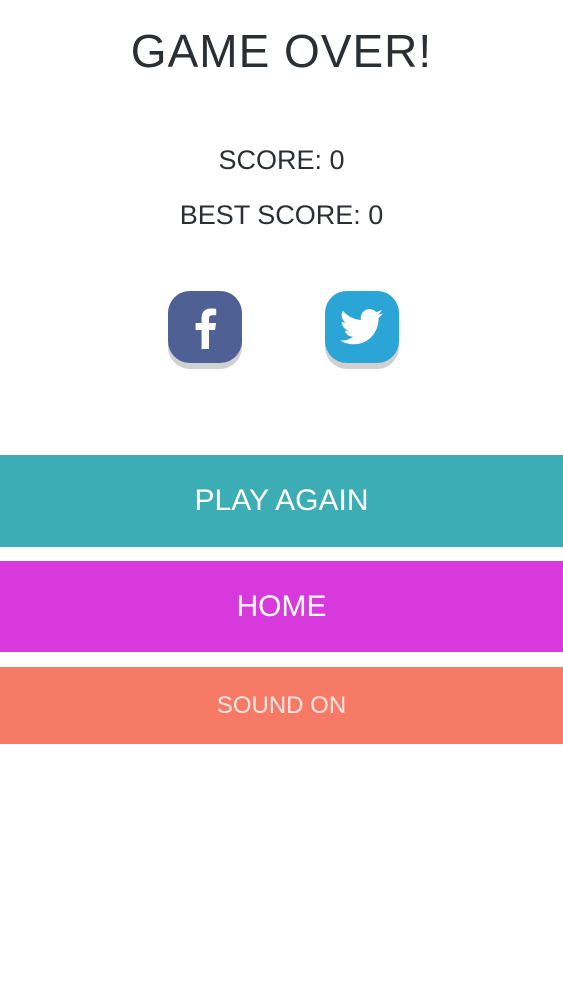 This screenshot has width=563, height=1000. Describe the element at coordinates (281, 160) in the screenshot. I see `score-label: SCORE: 0` at that location.